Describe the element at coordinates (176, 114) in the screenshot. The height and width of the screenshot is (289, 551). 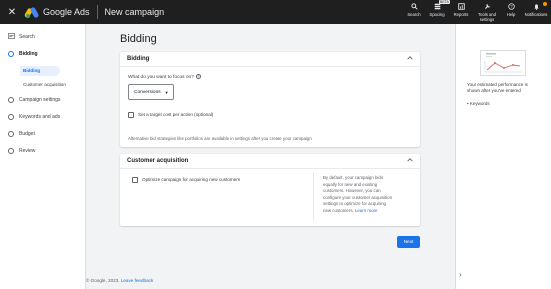
I see `target-cpa-label: Set a target cost per action (optional)` at that location.